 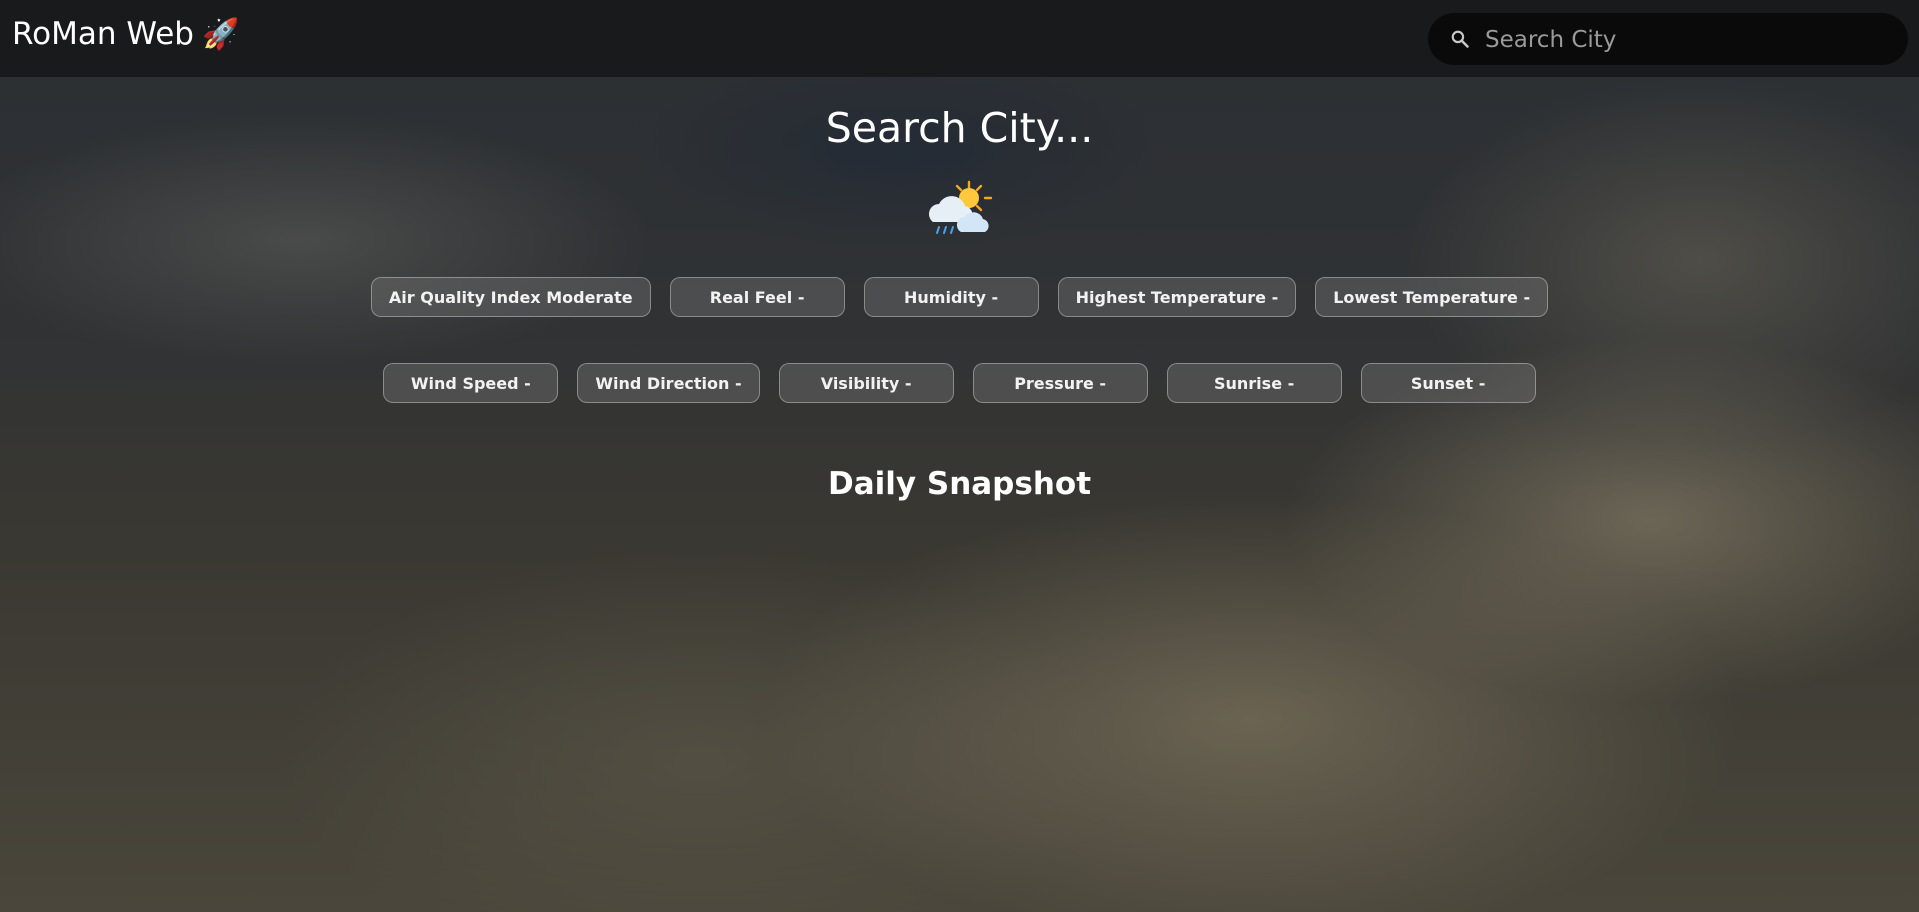 What do you see at coordinates (1432, 297) in the screenshot?
I see `lowest-temperature-chip: Lowest Temperature -` at bounding box center [1432, 297].